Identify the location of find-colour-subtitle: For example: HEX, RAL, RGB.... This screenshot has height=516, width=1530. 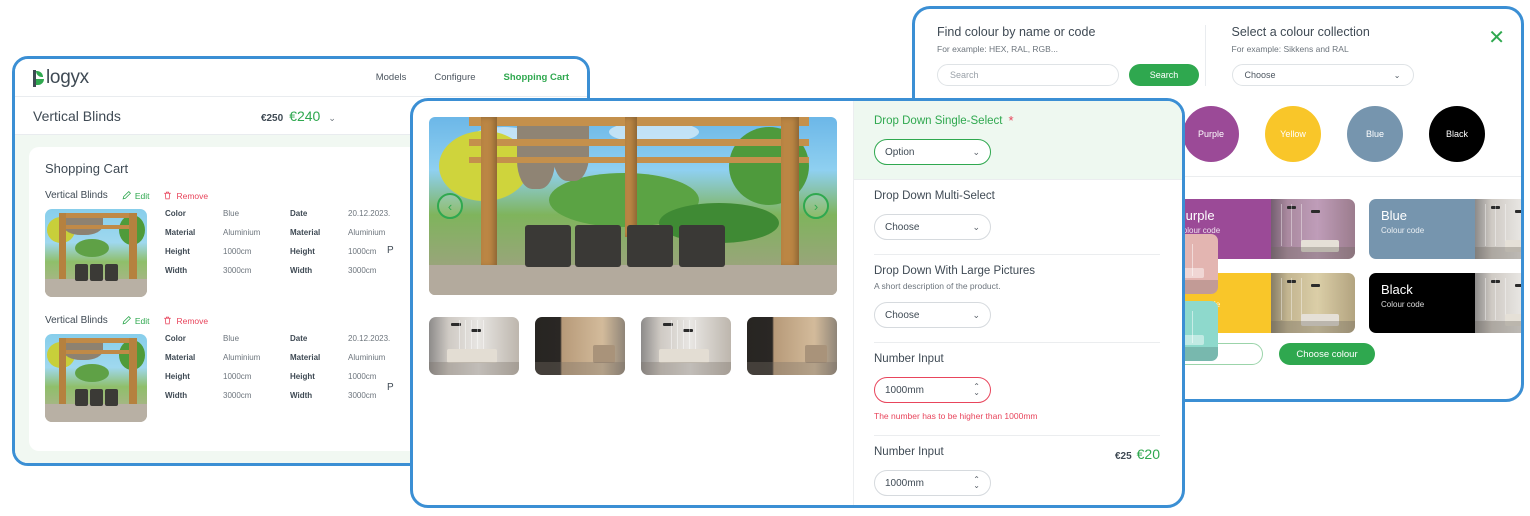
(997, 49).